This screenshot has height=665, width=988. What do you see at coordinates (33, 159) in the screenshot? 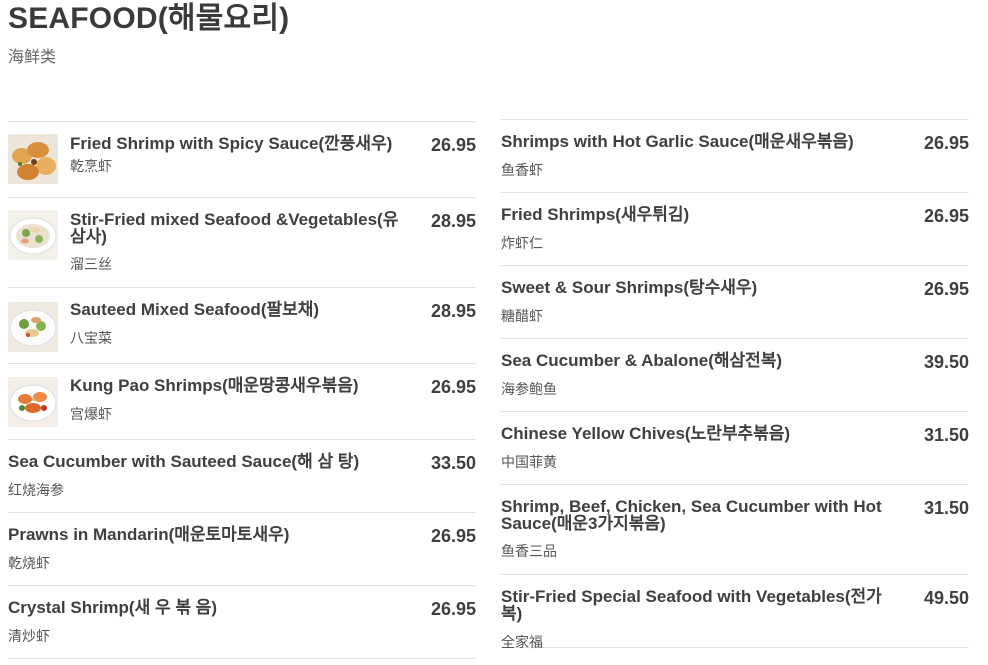
I see `fried-shrimp-photo` at bounding box center [33, 159].